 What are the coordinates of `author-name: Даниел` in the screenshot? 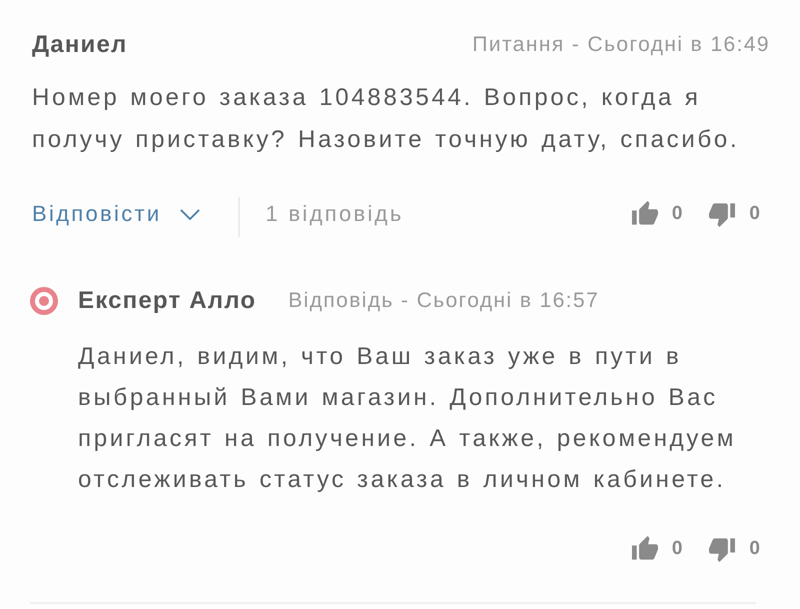 It's located at (80, 45).